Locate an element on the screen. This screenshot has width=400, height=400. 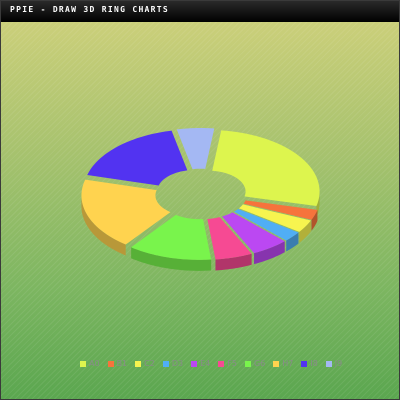
legend-item-f5: F5 is located at coordinates (227, 364).